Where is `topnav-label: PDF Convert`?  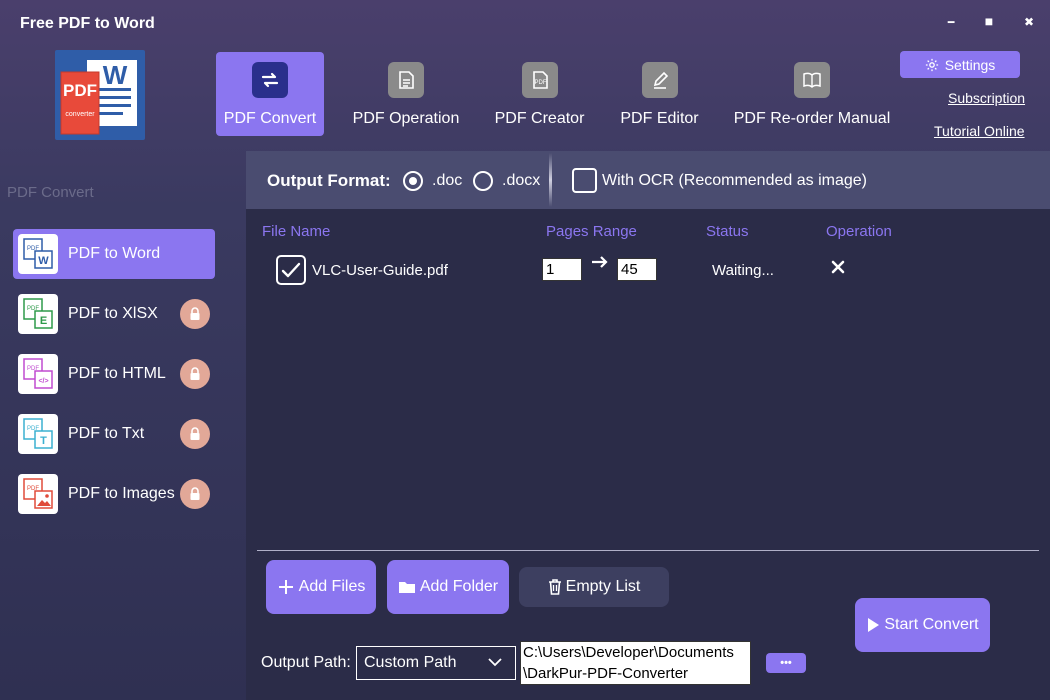 topnav-label: PDF Convert is located at coordinates (270, 118).